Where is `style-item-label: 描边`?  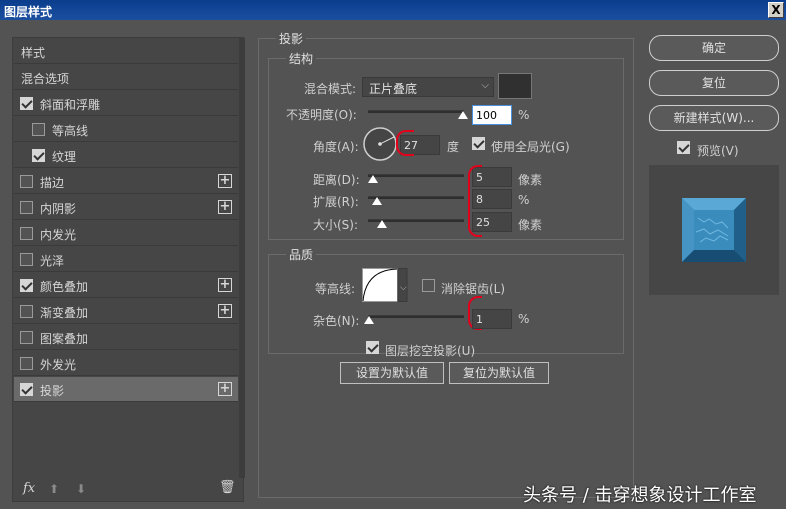
style-item-label: 描边 is located at coordinates (52, 183).